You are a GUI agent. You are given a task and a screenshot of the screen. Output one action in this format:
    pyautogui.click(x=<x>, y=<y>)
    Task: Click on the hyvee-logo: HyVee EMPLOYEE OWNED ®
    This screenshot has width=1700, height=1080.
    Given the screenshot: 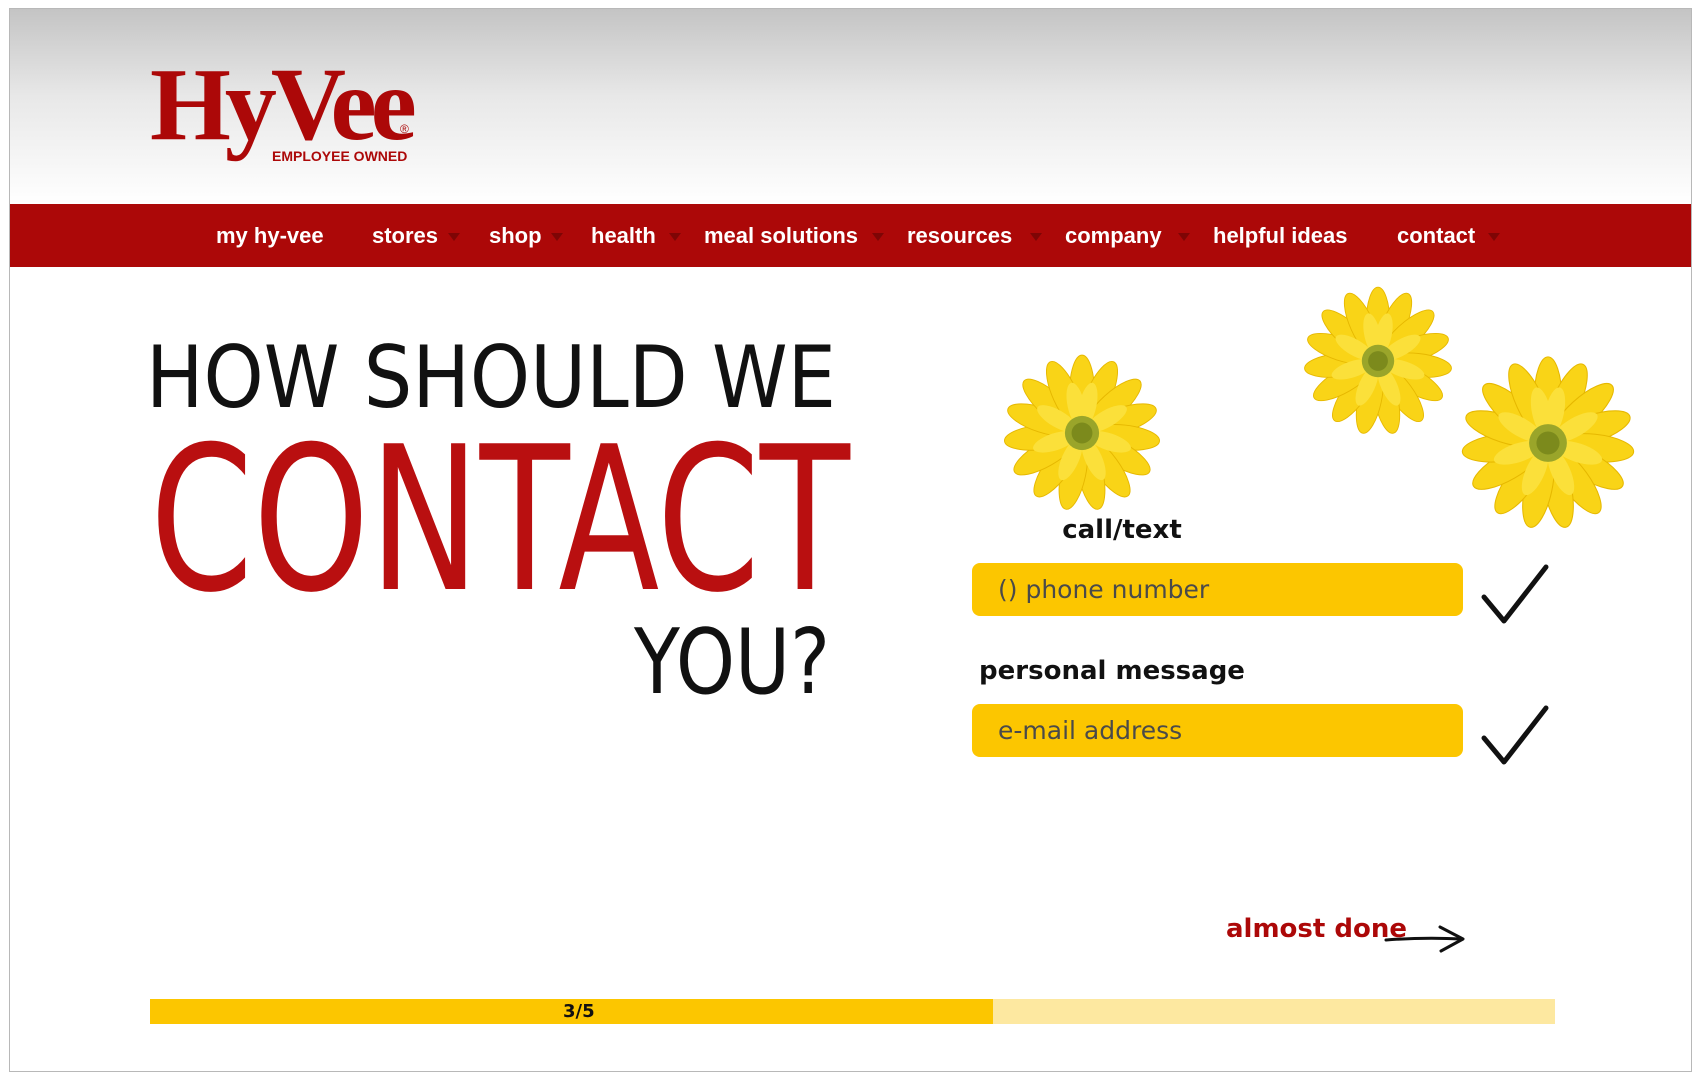 What is the action you would take?
    pyautogui.click(x=300, y=113)
    